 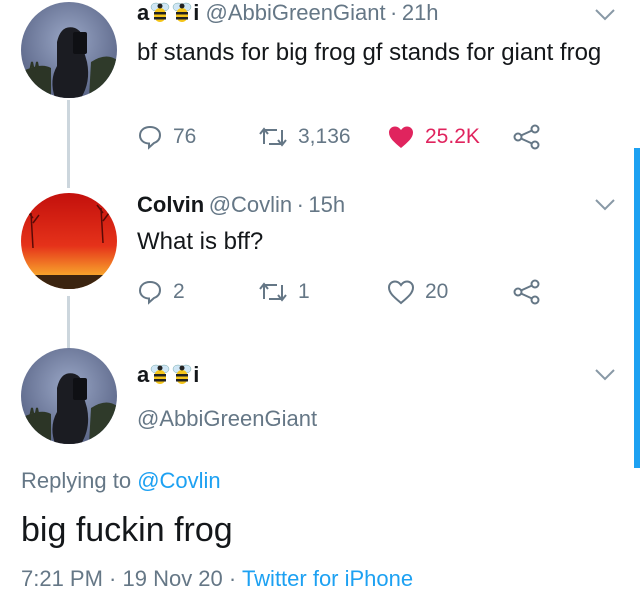 What do you see at coordinates (179, 291) in the screenshot?
I see `reply-count: 2` at bounding box center [179, 291].